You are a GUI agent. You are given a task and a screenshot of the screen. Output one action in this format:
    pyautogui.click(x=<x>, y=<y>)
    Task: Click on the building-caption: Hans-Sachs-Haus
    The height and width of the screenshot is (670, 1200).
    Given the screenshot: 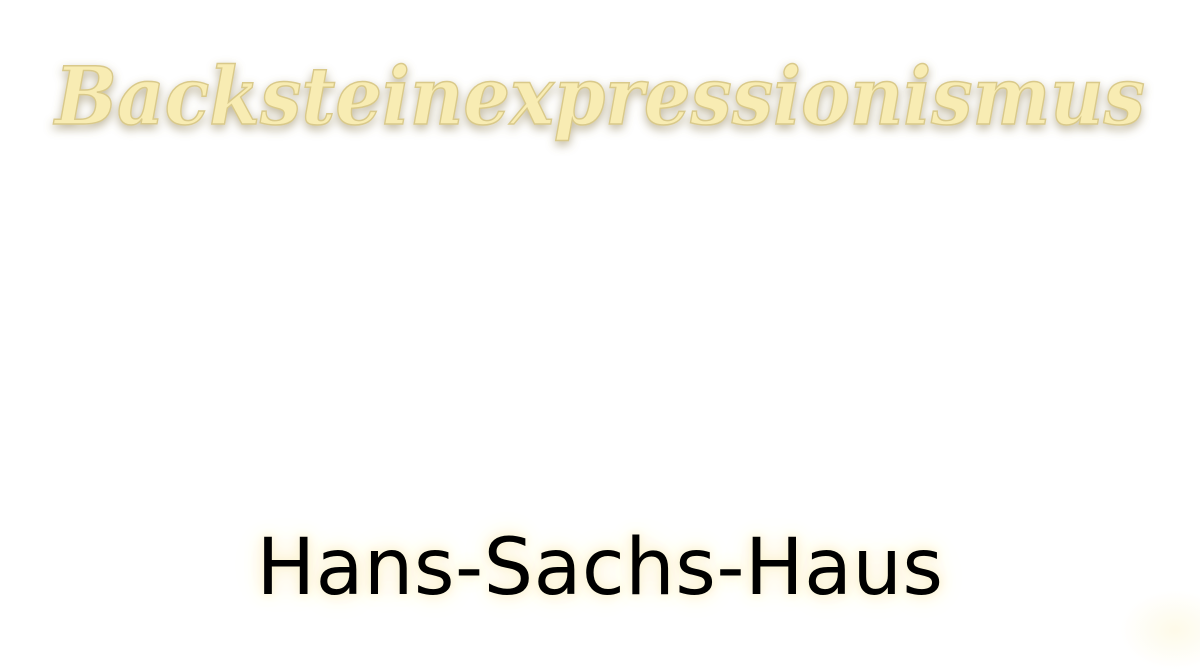 What is the action you would take?
    pyautogui.click(x=600, y=568)
    